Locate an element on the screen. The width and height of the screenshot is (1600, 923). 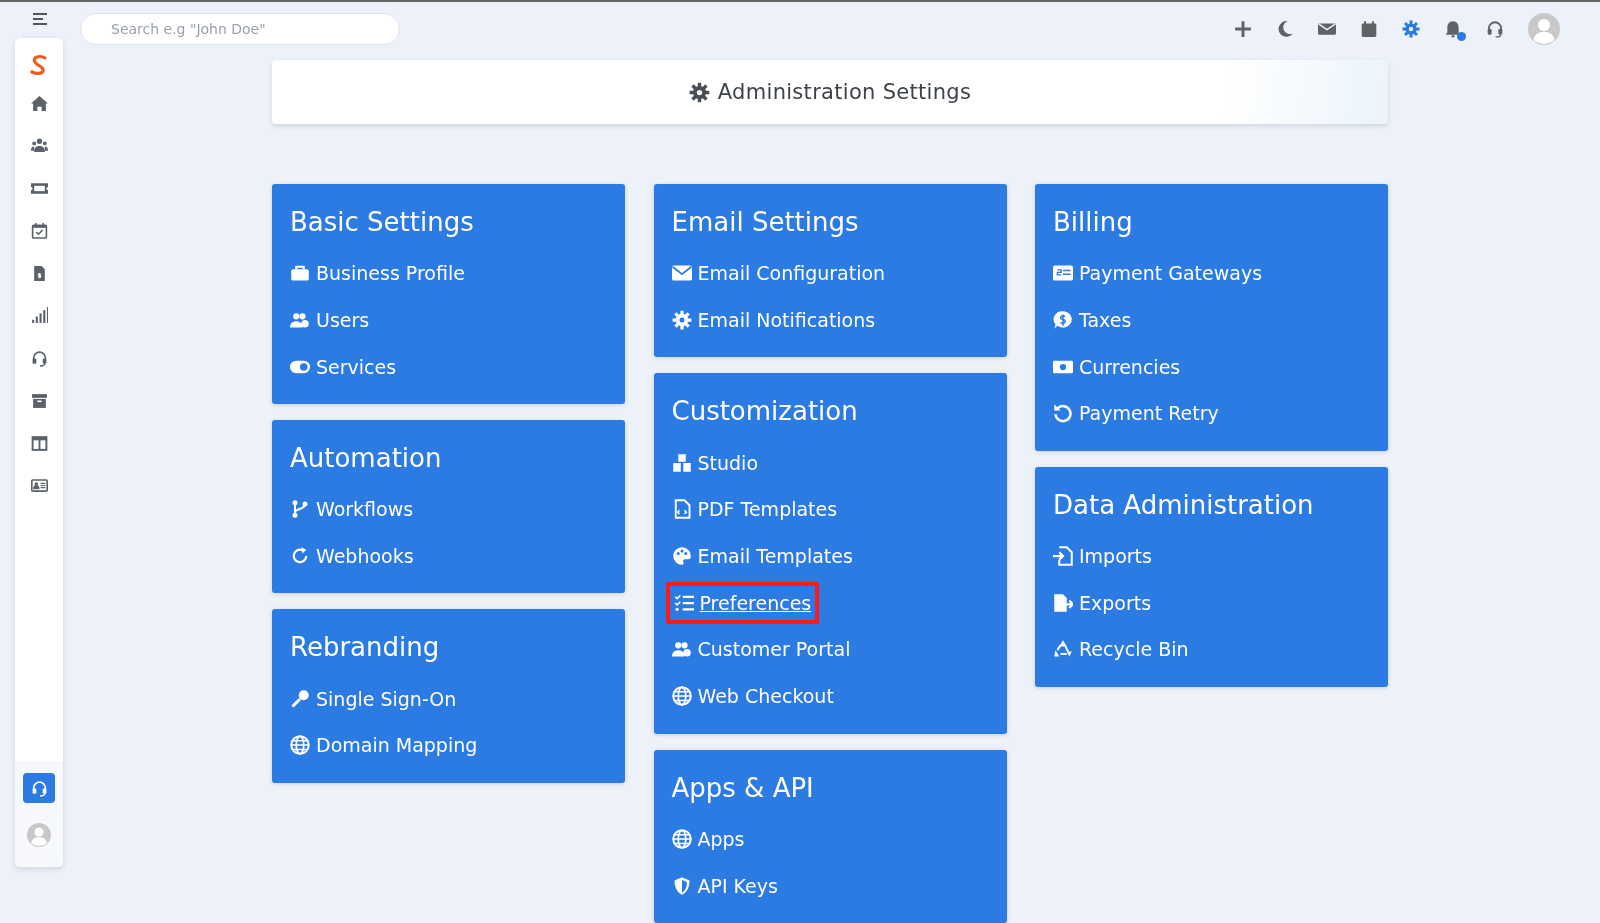
settings-link: Email Configuration is located at coordinates (778, 273).